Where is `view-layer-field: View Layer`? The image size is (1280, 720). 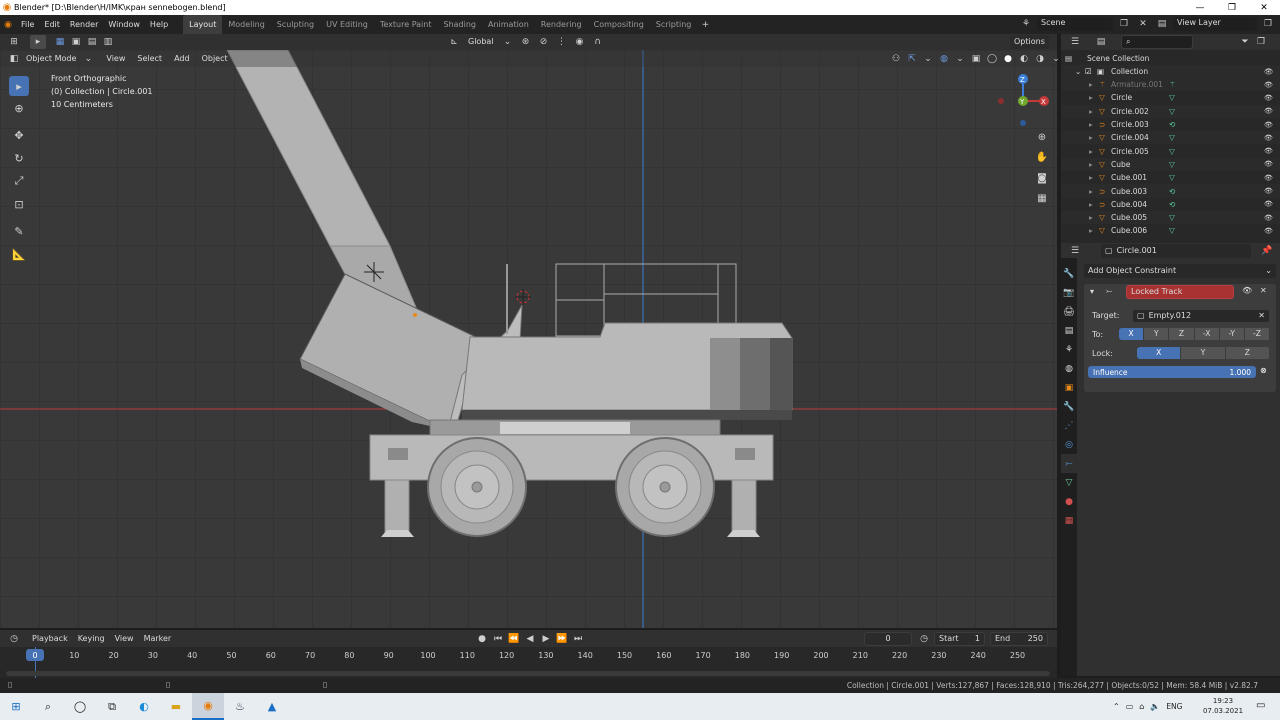
view-layer-field: View Layer is located at coordinates (1215, 24).